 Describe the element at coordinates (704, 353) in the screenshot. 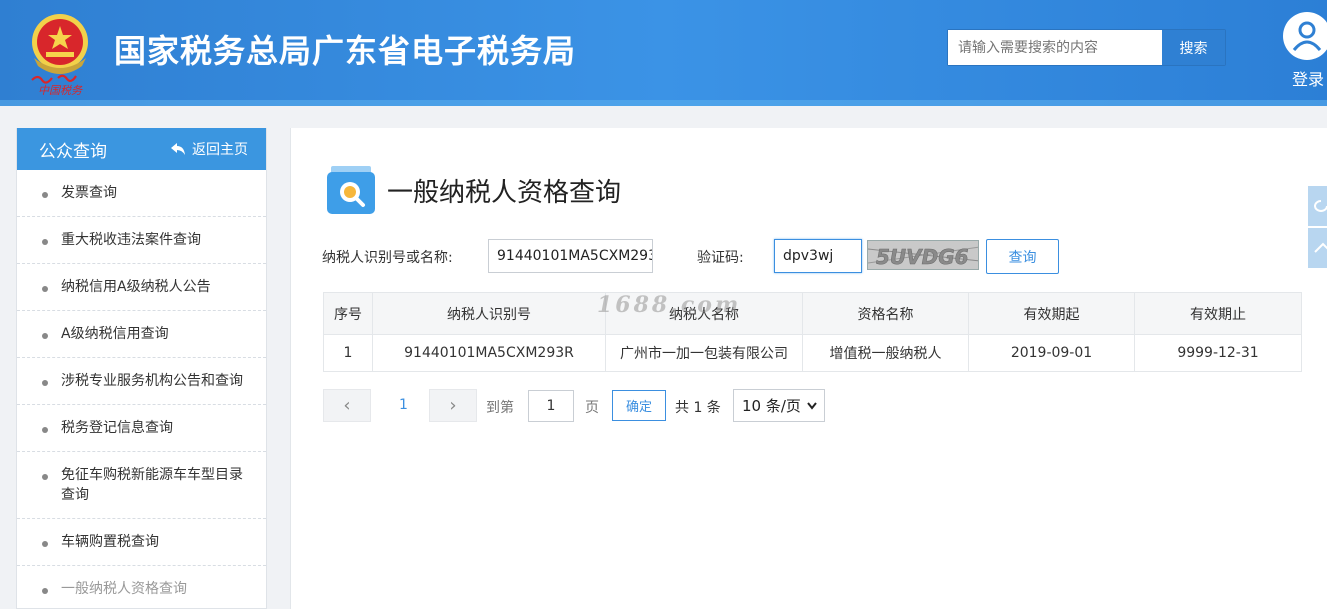

I see `cell-taxpayer-name: 广州市一加一包装有限公司` at that location.